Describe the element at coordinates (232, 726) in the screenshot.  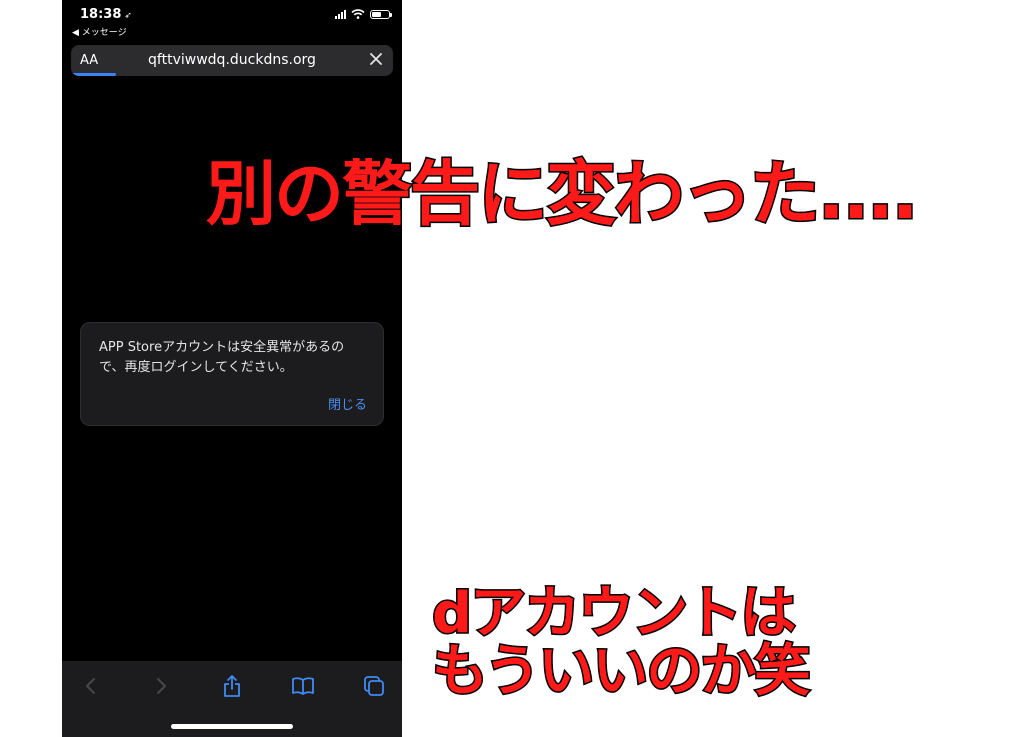
I see `home-indicator` at that location.